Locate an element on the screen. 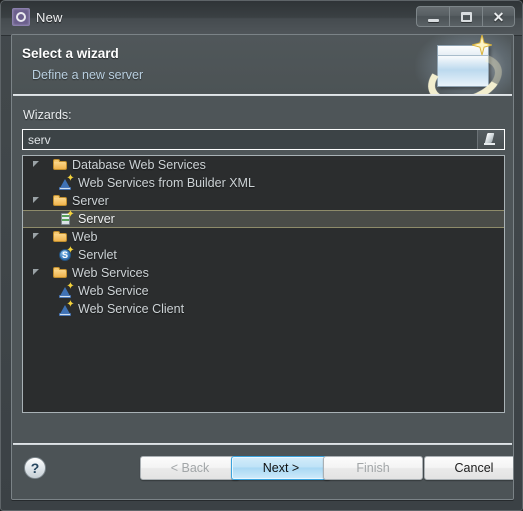 Image resolution: width=523 pixels, height=511 pixels. clear-filter-icon is located at coordinates (490, 139).